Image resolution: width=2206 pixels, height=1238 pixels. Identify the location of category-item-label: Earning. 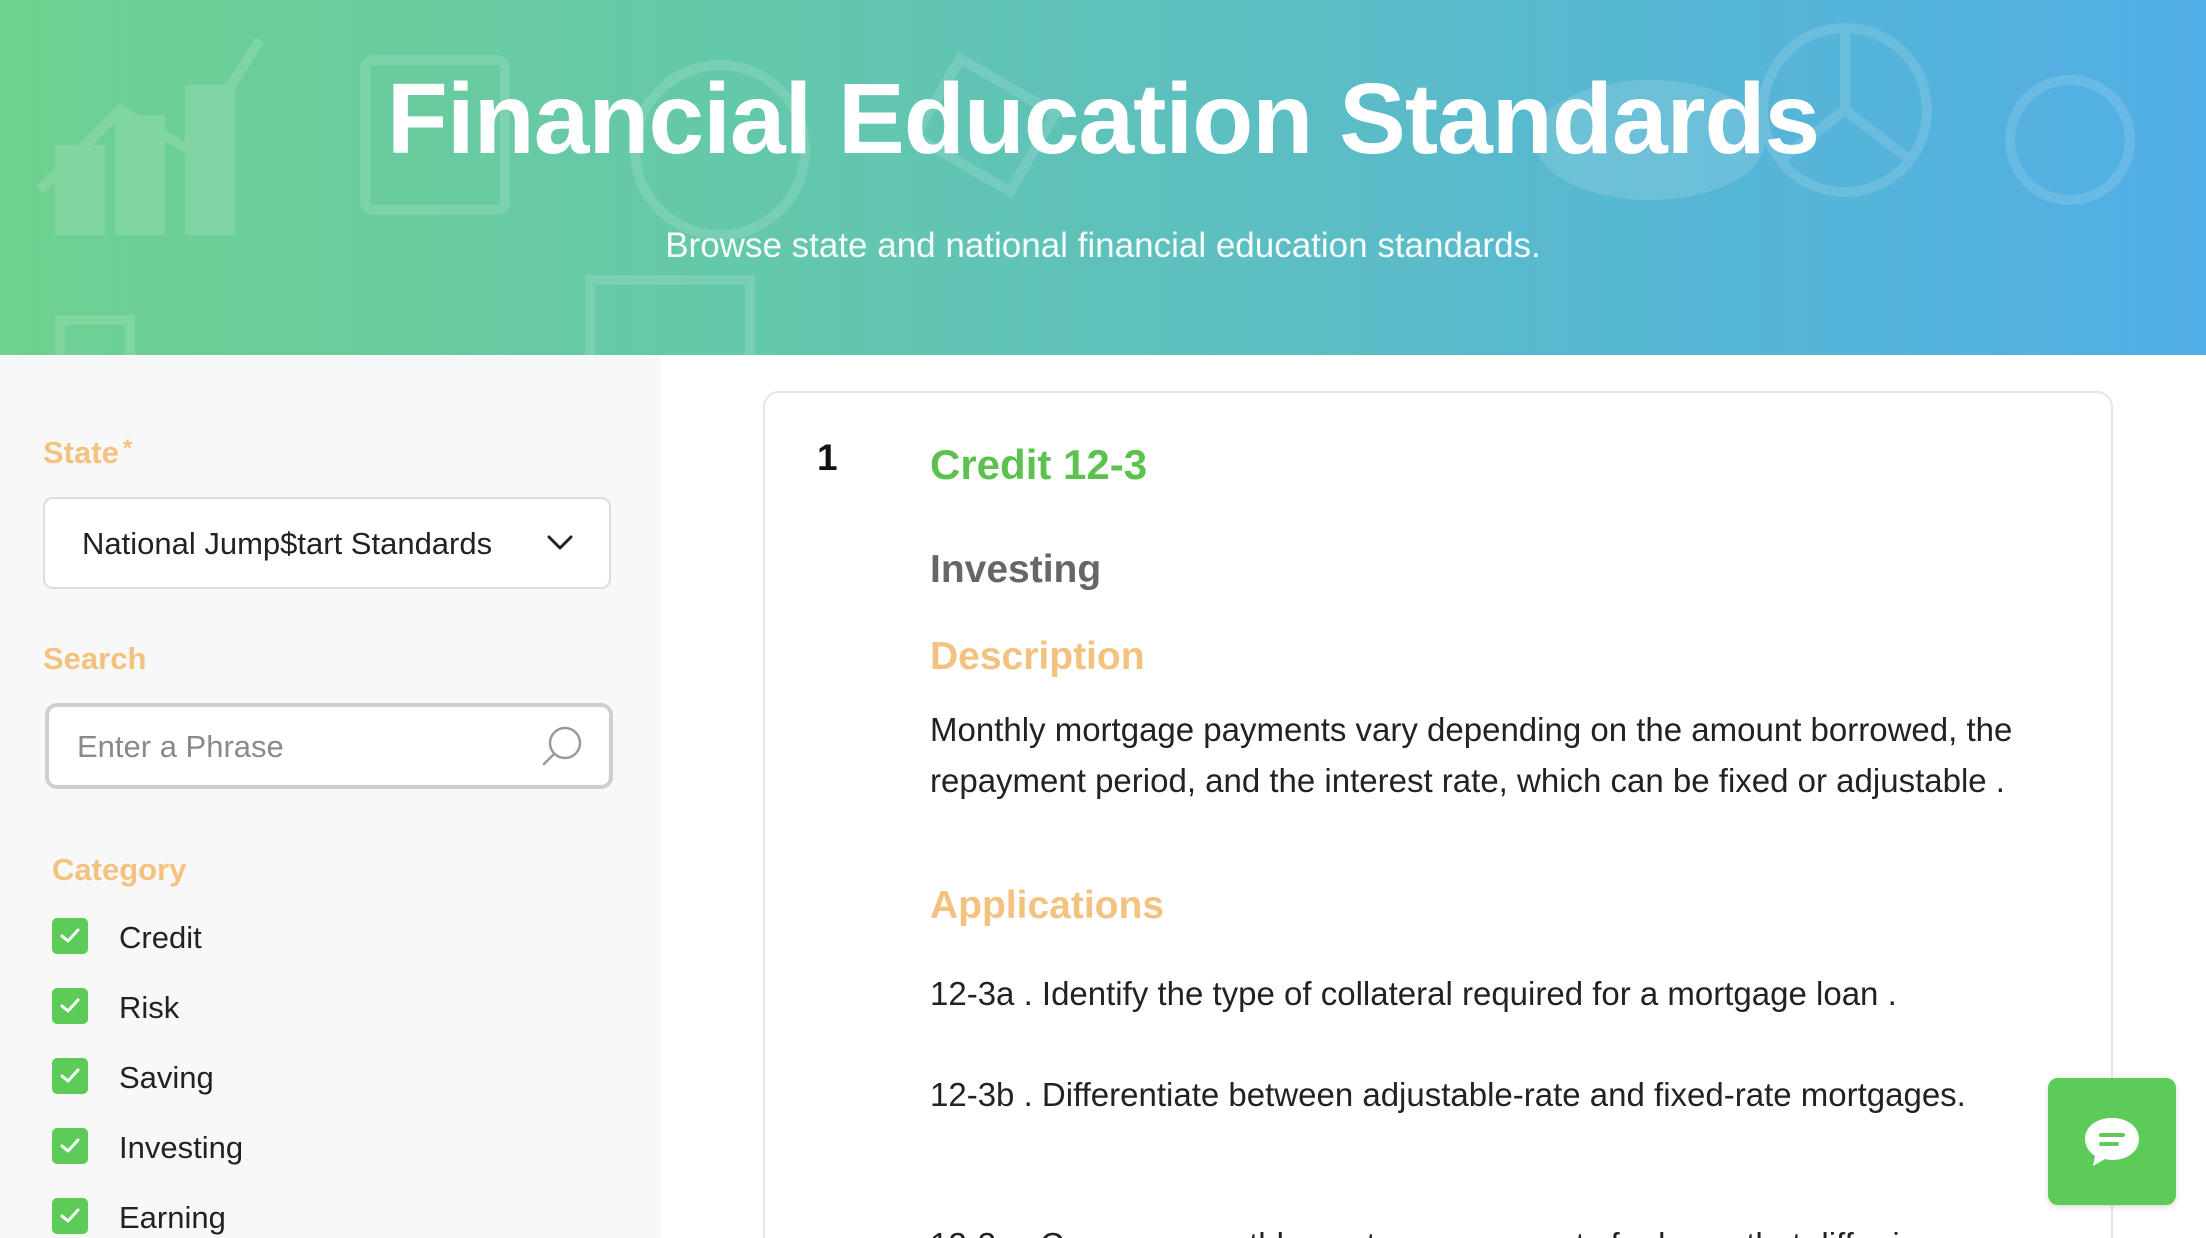
(172, 1217).